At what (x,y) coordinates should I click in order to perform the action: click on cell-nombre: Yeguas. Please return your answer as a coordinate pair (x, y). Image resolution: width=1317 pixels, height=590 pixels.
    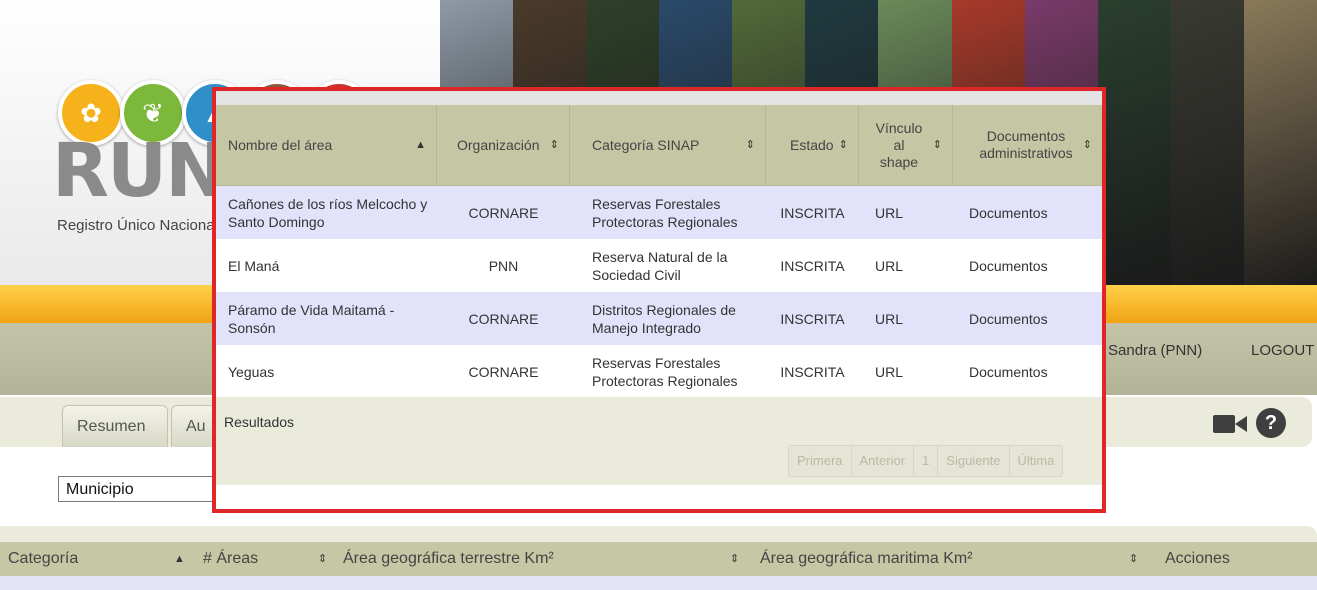
    Looking at the image, I should click on (251, 371).